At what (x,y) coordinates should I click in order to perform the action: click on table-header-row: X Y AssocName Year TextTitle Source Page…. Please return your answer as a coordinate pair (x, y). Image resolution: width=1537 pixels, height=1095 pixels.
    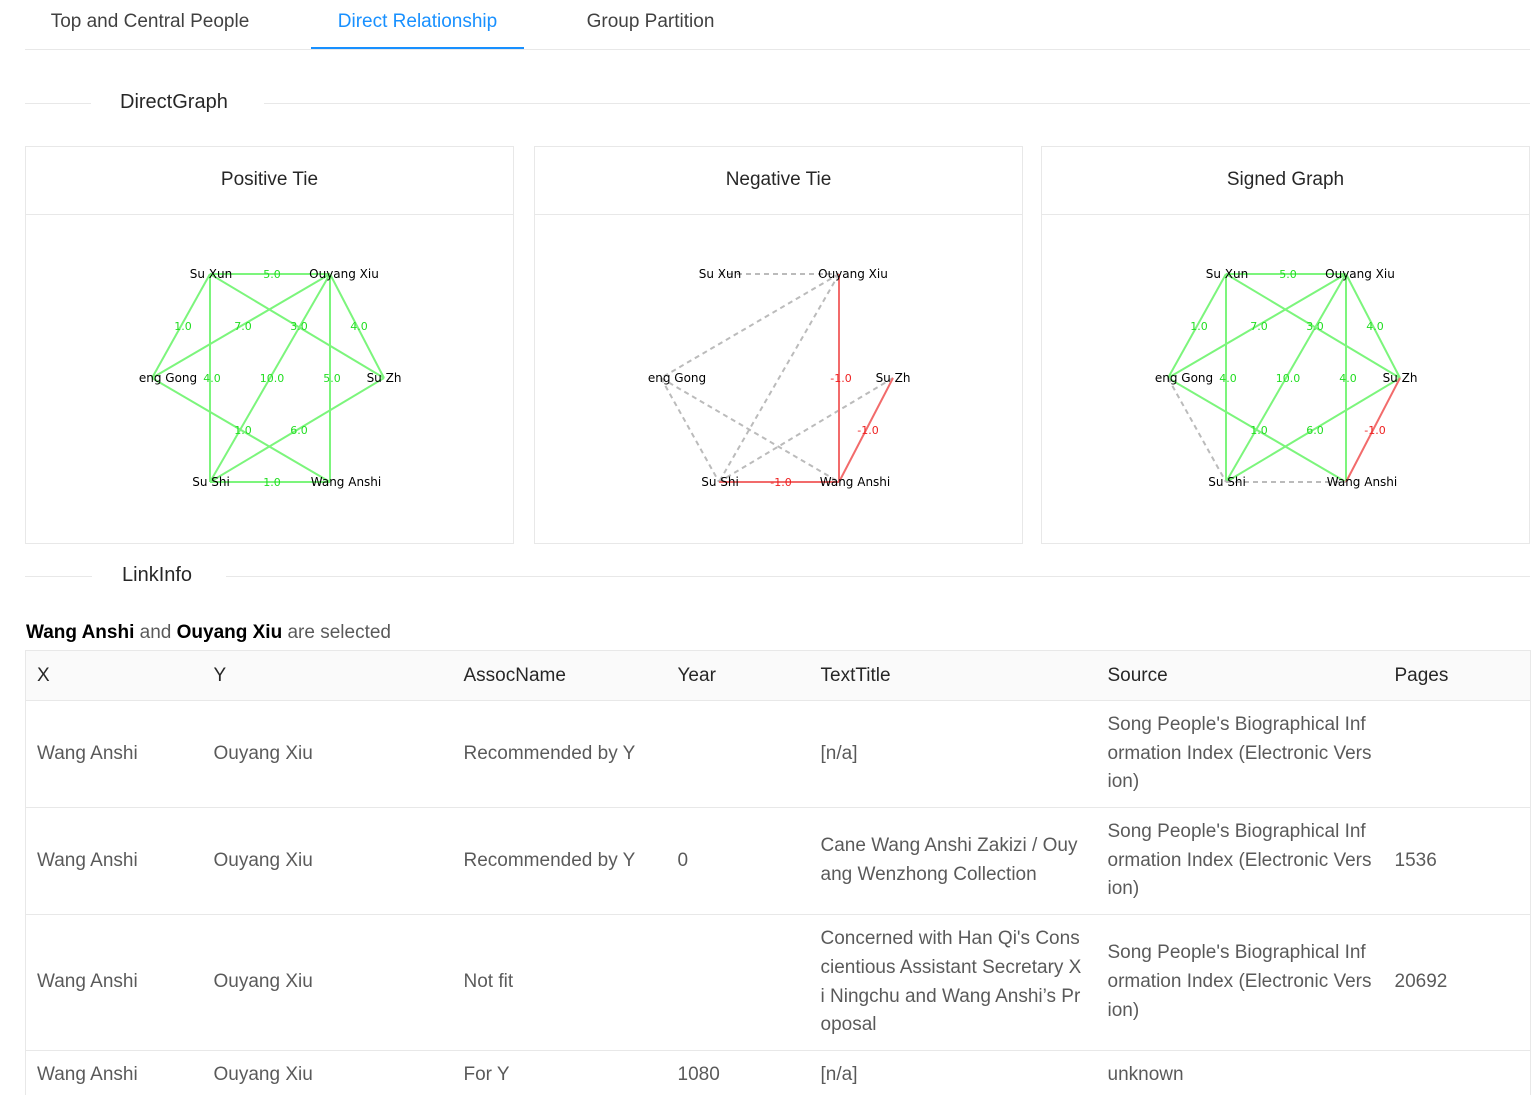
    Looking at the image, I should click on (778, 675).